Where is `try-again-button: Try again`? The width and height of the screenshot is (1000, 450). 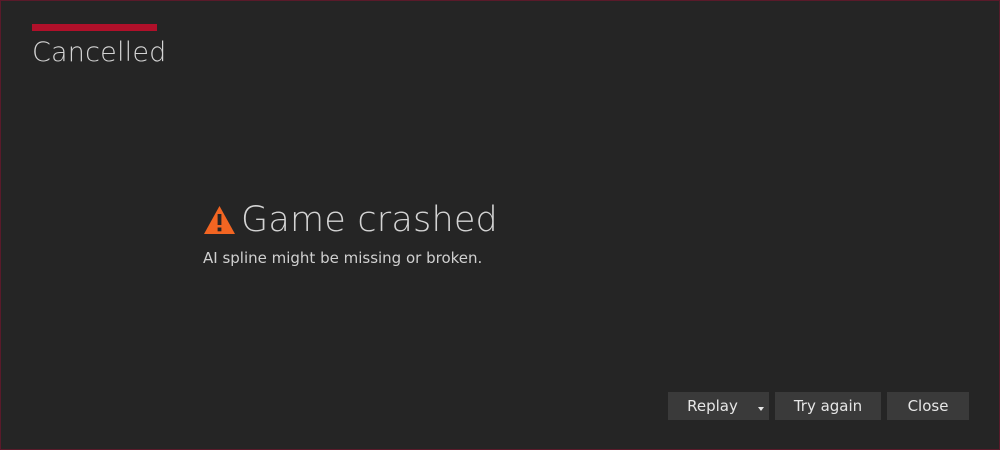
try-again-button: Try again is located at coordinates (828, 406).